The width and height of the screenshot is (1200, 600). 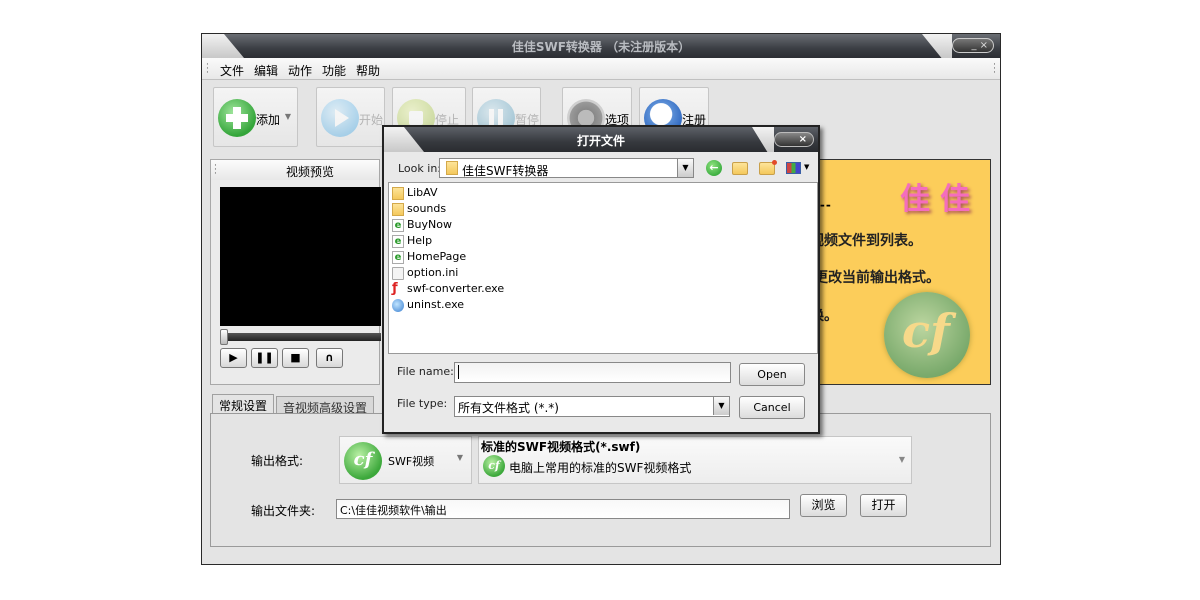 I want to click on view-menu-icon, so click(x=793, y=168).